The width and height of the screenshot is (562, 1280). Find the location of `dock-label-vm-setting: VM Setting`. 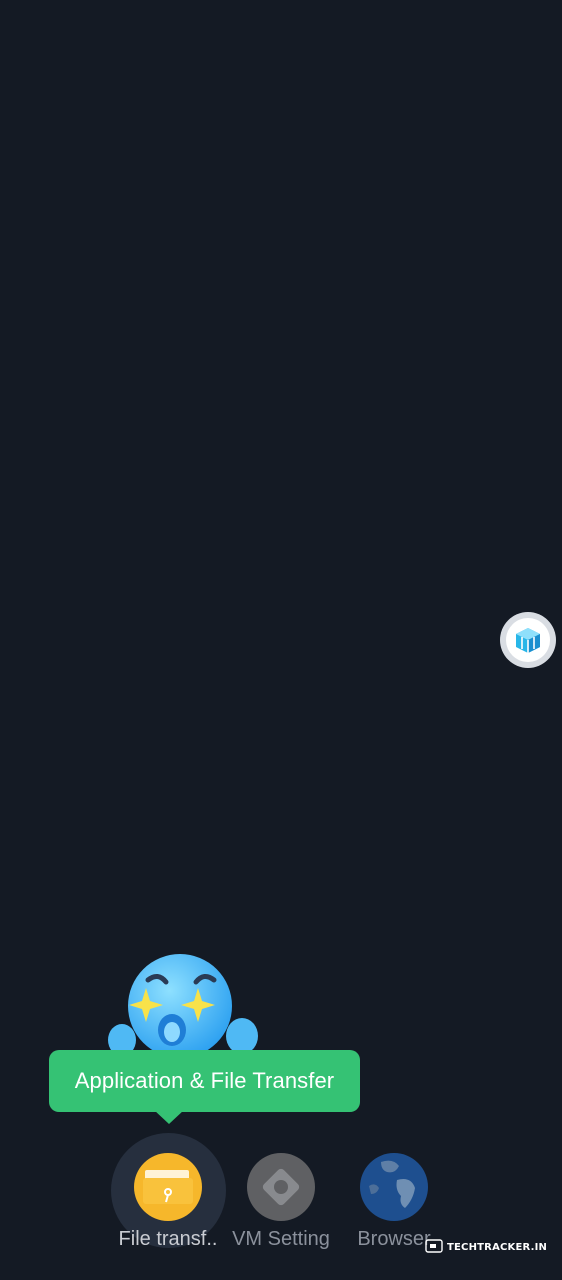

dock-label-vm-setting: VM Setting is located at coordinates (281, 1239).